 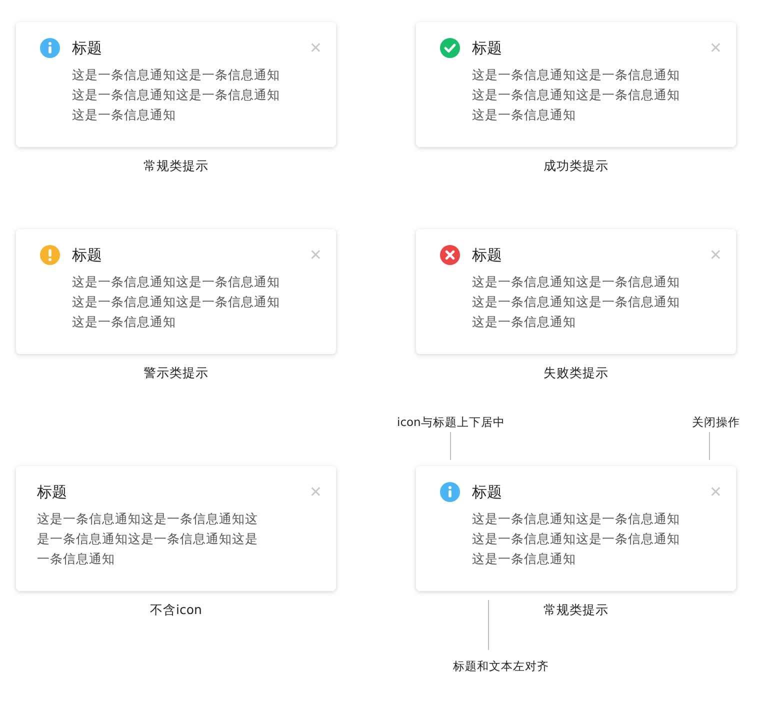 What do you see at coordinates (501, 666) in the screenshot?
I see `annotation-label: 标题和文本左对齐` at bounding box center [501, 666].